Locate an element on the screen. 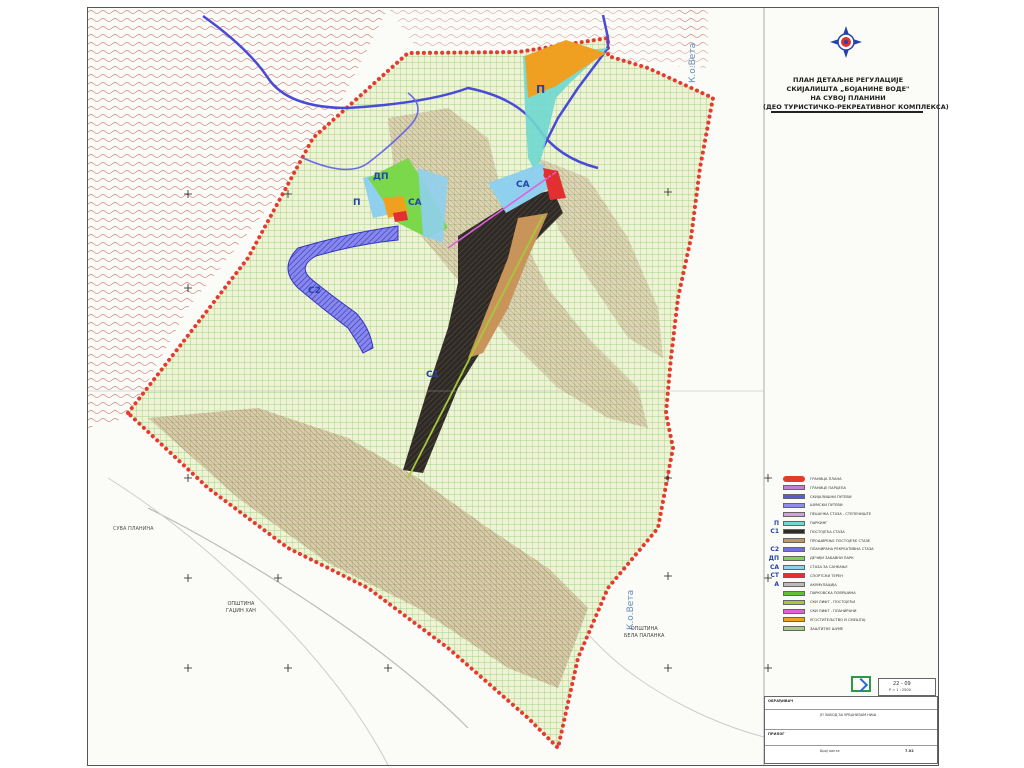 Image resolution: width=1024 pixels, height=768 pixels. label-cadastre-veta-top: К.о.Вета is located at coordinates (693, 62).